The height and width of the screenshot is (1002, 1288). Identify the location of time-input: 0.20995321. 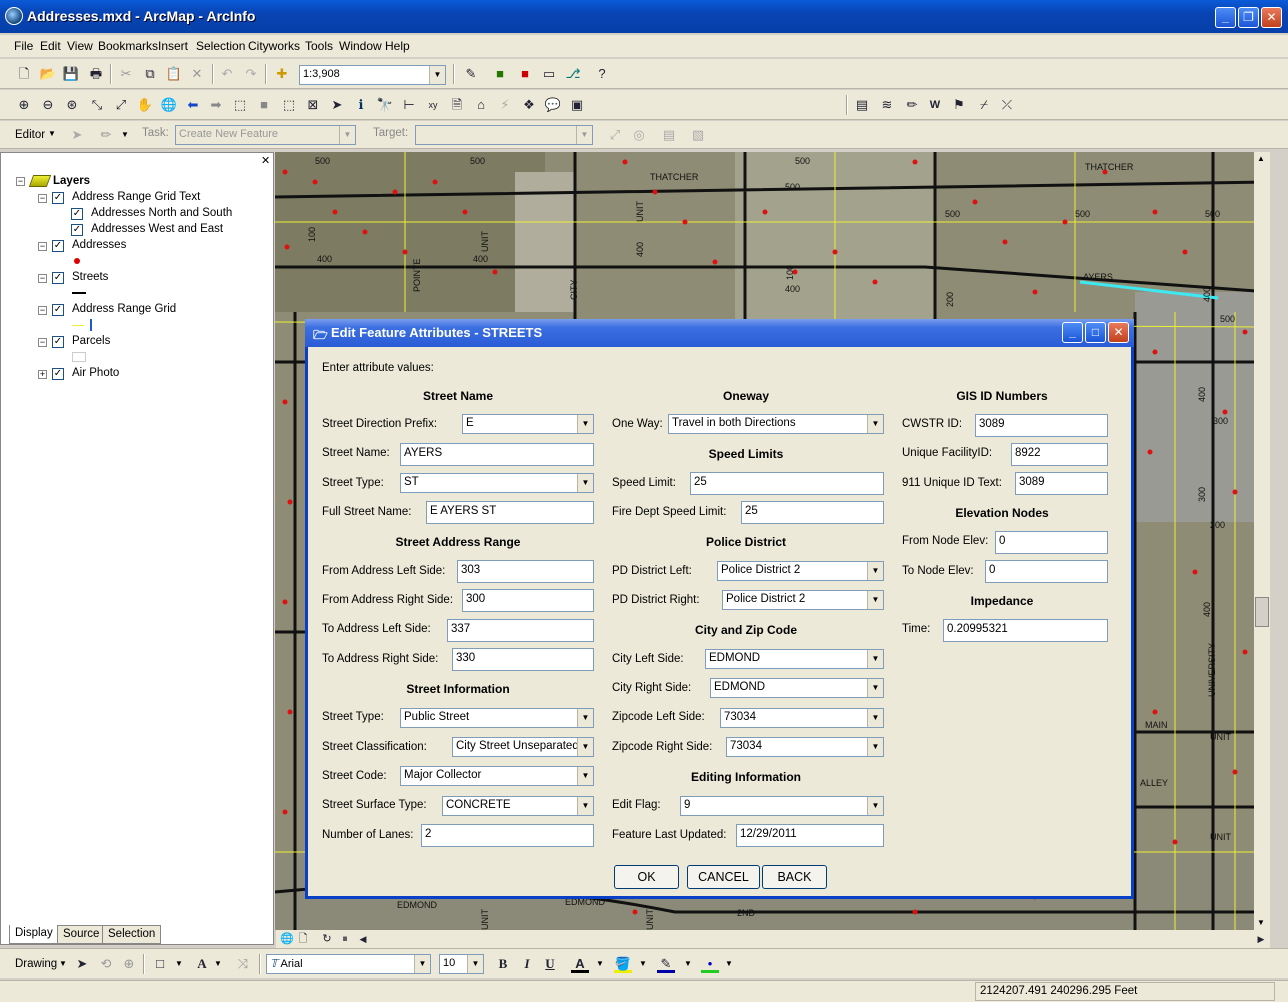
(1025, 630).